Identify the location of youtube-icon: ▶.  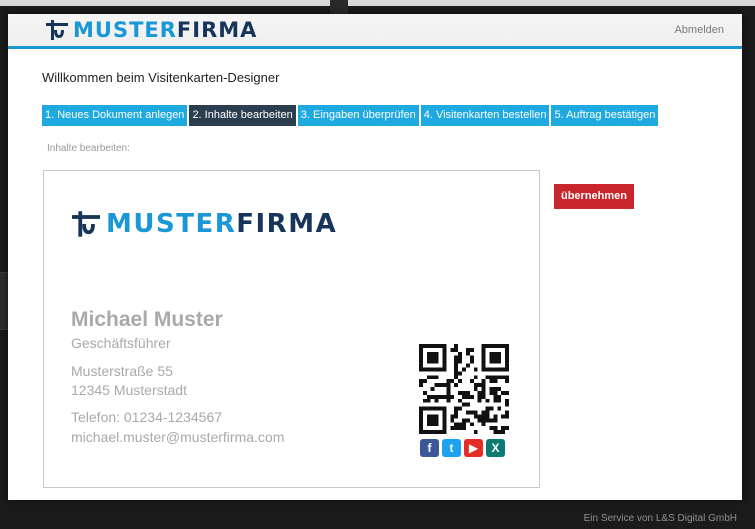
(473, 448).